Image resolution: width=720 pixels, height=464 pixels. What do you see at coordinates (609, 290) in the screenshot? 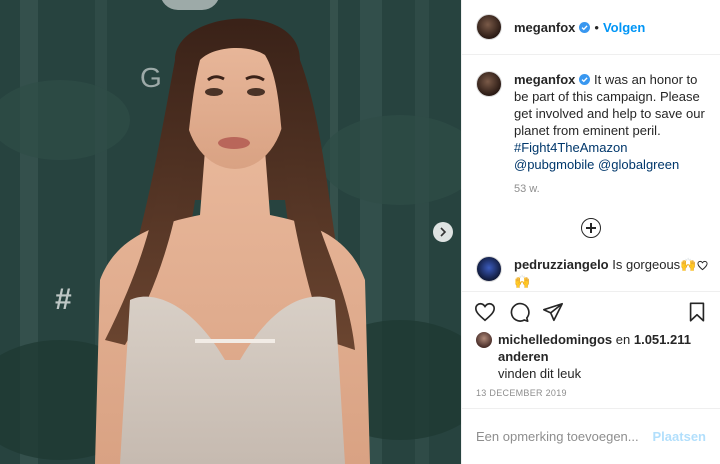
I see `comment-emoji-row: 🙌🙌🙌🙌🙌🙌🙌🙌🙌🙌` at bounding box center [609, 290].